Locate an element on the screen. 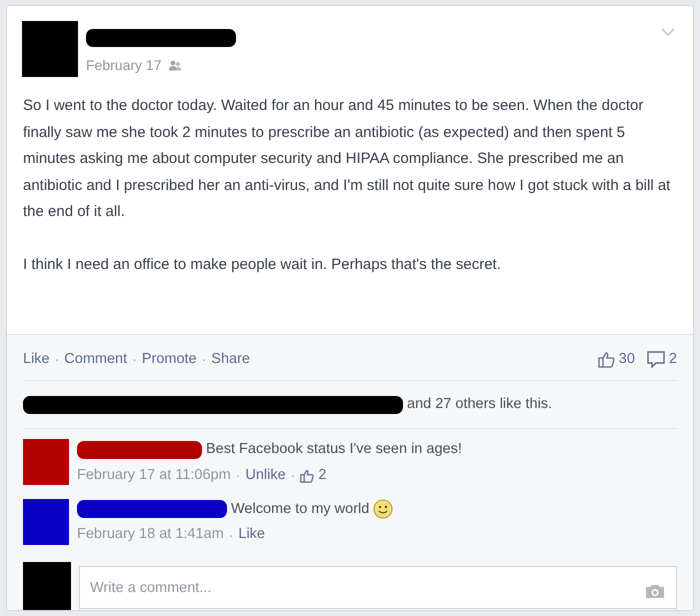 Image resolution: width=700 pixels, height=616 pixels. comment-time: February 17 at 11:06pm is located at coordinates (154, 475).